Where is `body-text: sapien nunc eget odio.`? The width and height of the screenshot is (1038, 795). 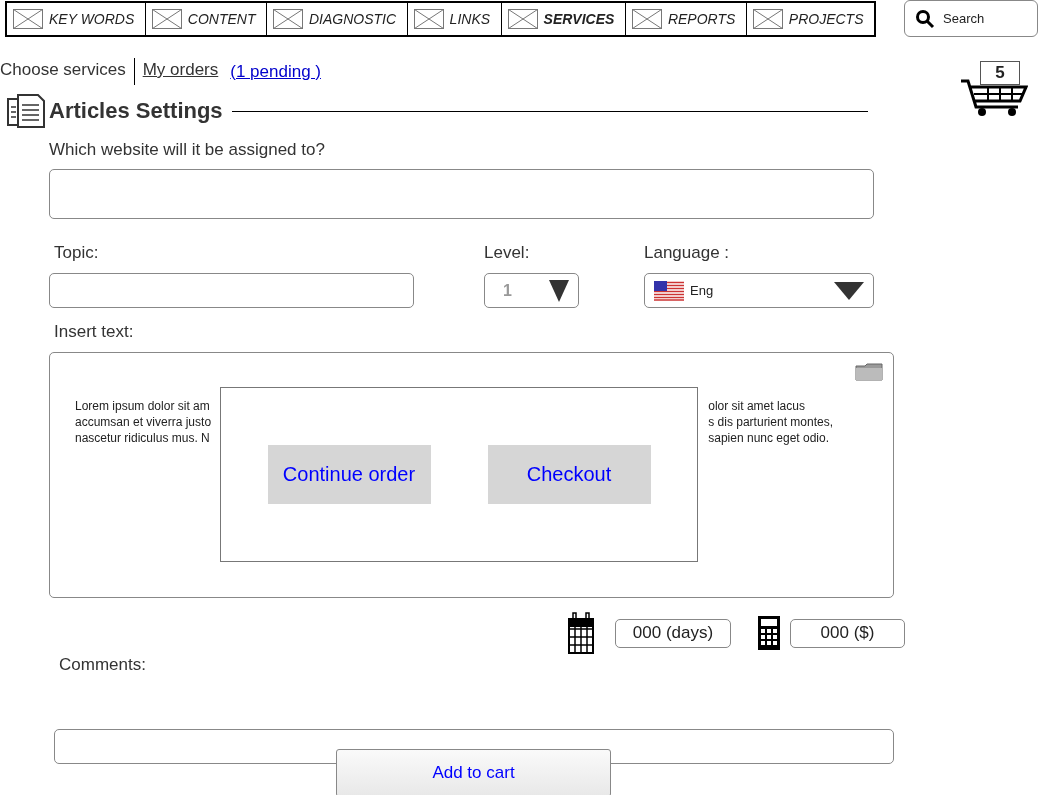
body-text: sapien nunc eget odio. is located at coordinates (769, 438).